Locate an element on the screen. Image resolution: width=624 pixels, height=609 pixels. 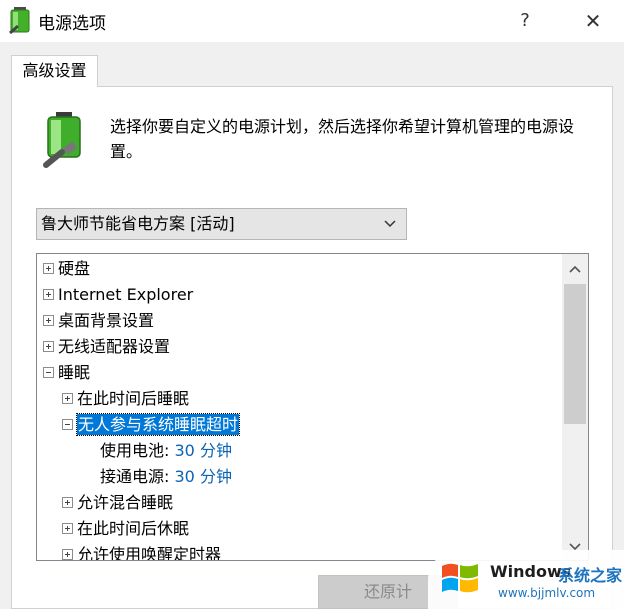
tree-item: 无线适配器设置 is located at coordinates (106, 347).